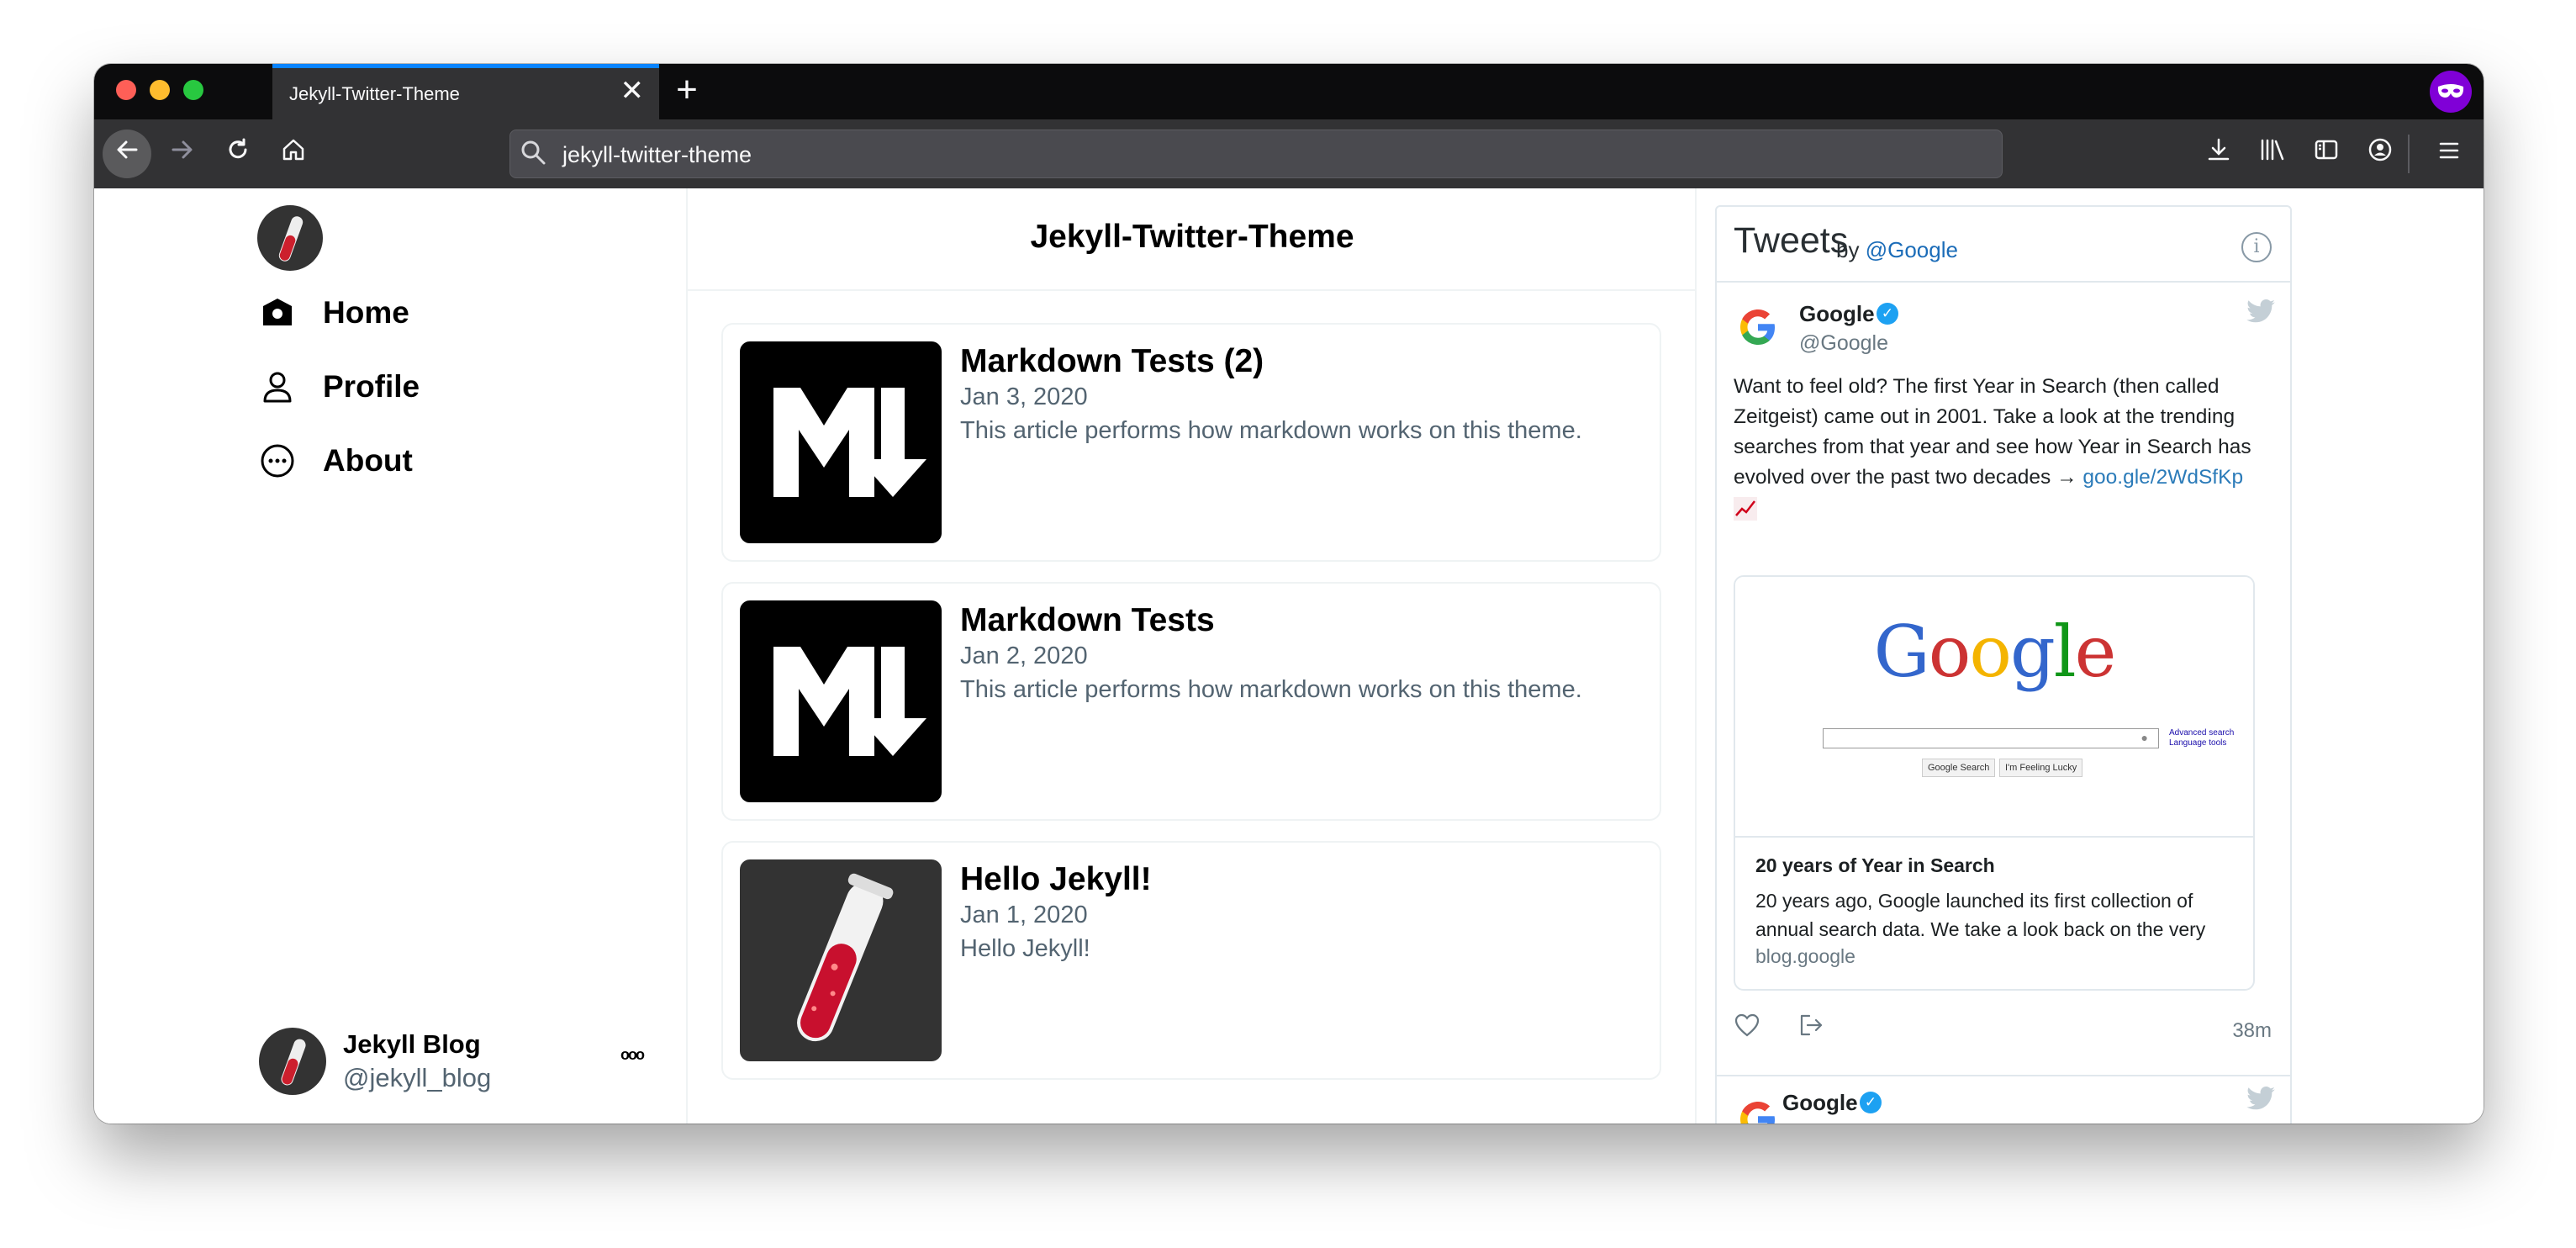 This screenshot has width=2576, height=1248. What do you see at coordinates (1959, 768) in the screenshot?
I see `google-search-btn-image: Google Search` at bounding box center [1959, 768].